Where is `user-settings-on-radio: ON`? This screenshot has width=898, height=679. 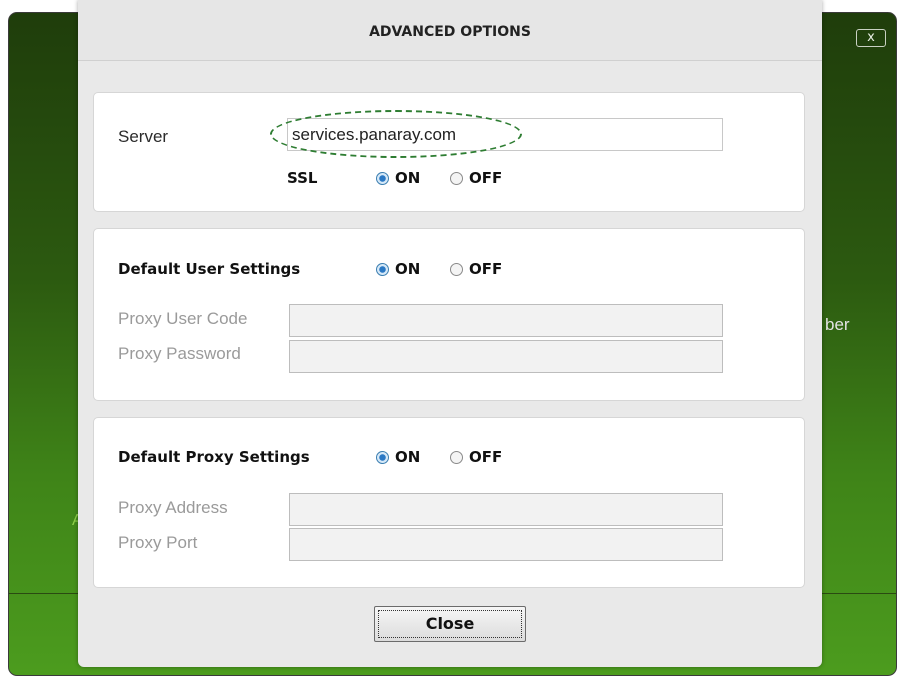 user-settings-on-radio: ON is located at coordinates (398, 269).